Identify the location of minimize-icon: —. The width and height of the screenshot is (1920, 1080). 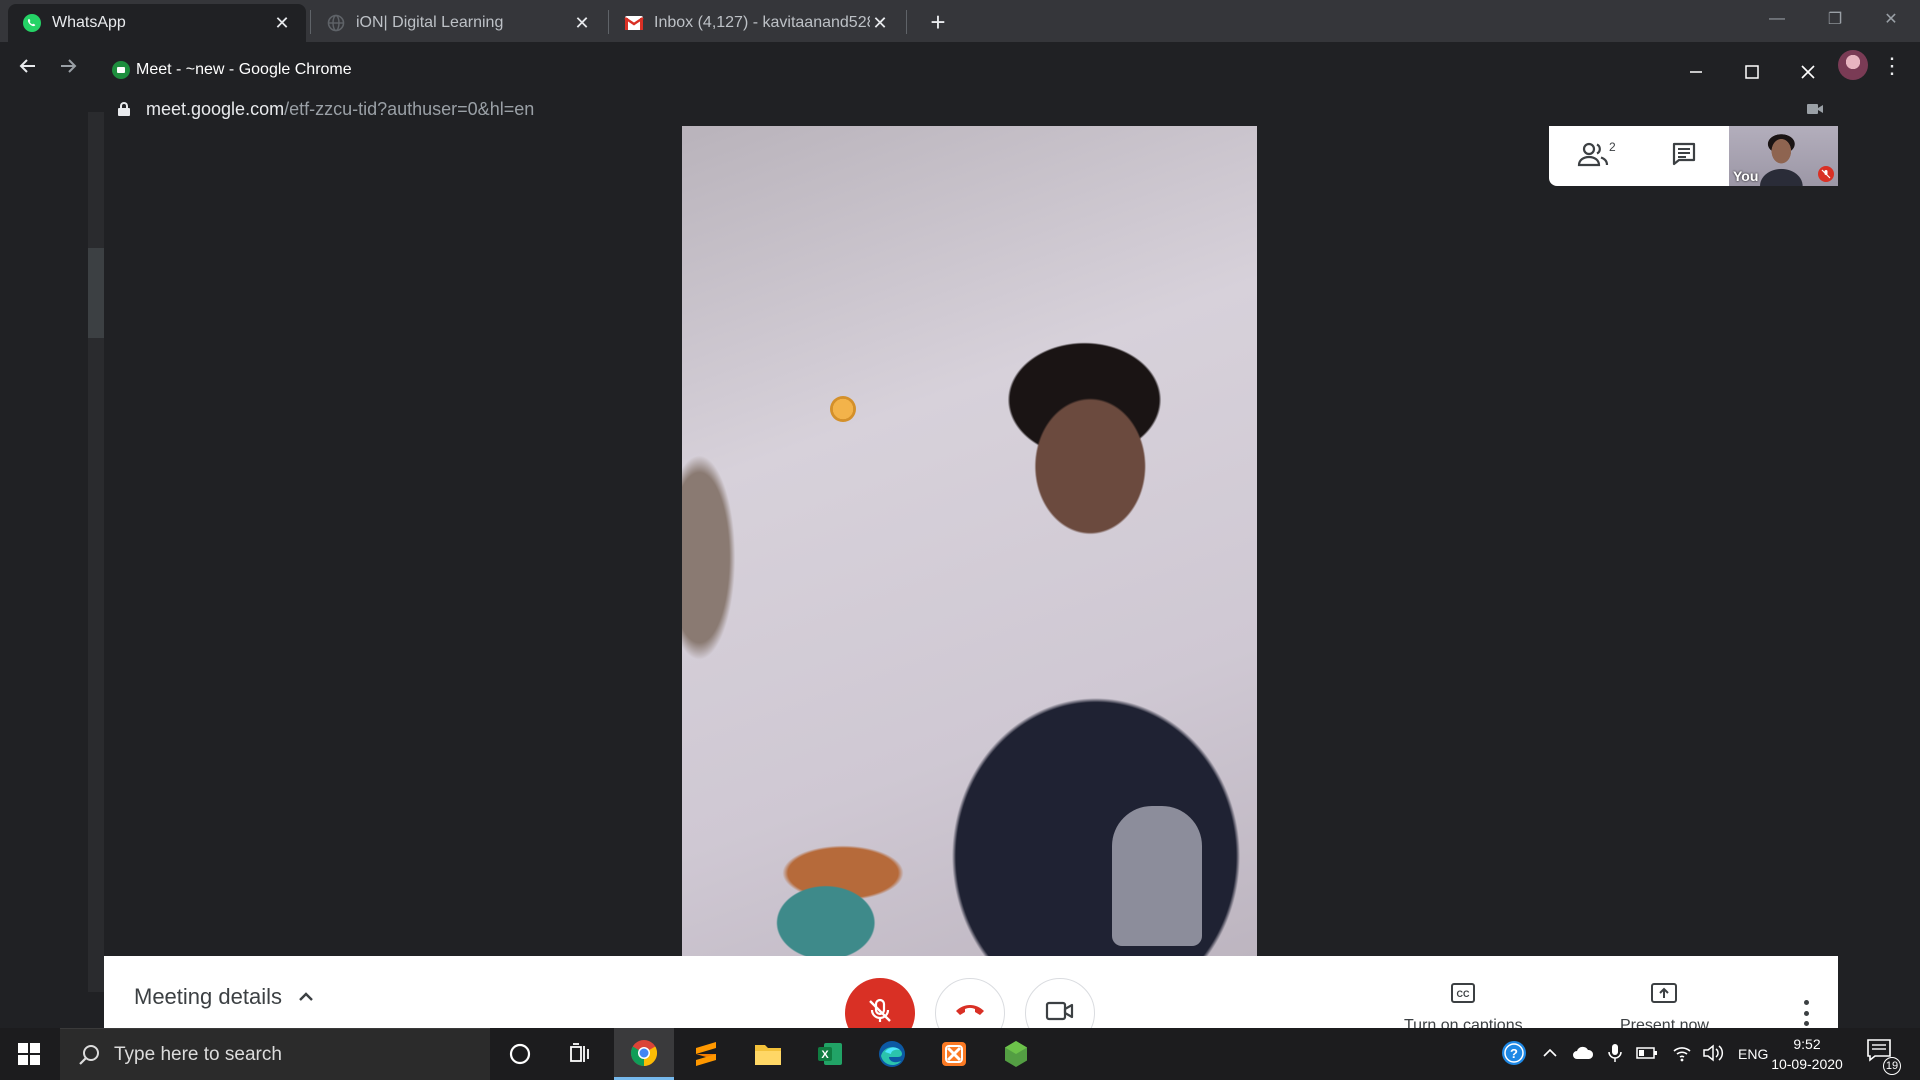
(1777, 19).